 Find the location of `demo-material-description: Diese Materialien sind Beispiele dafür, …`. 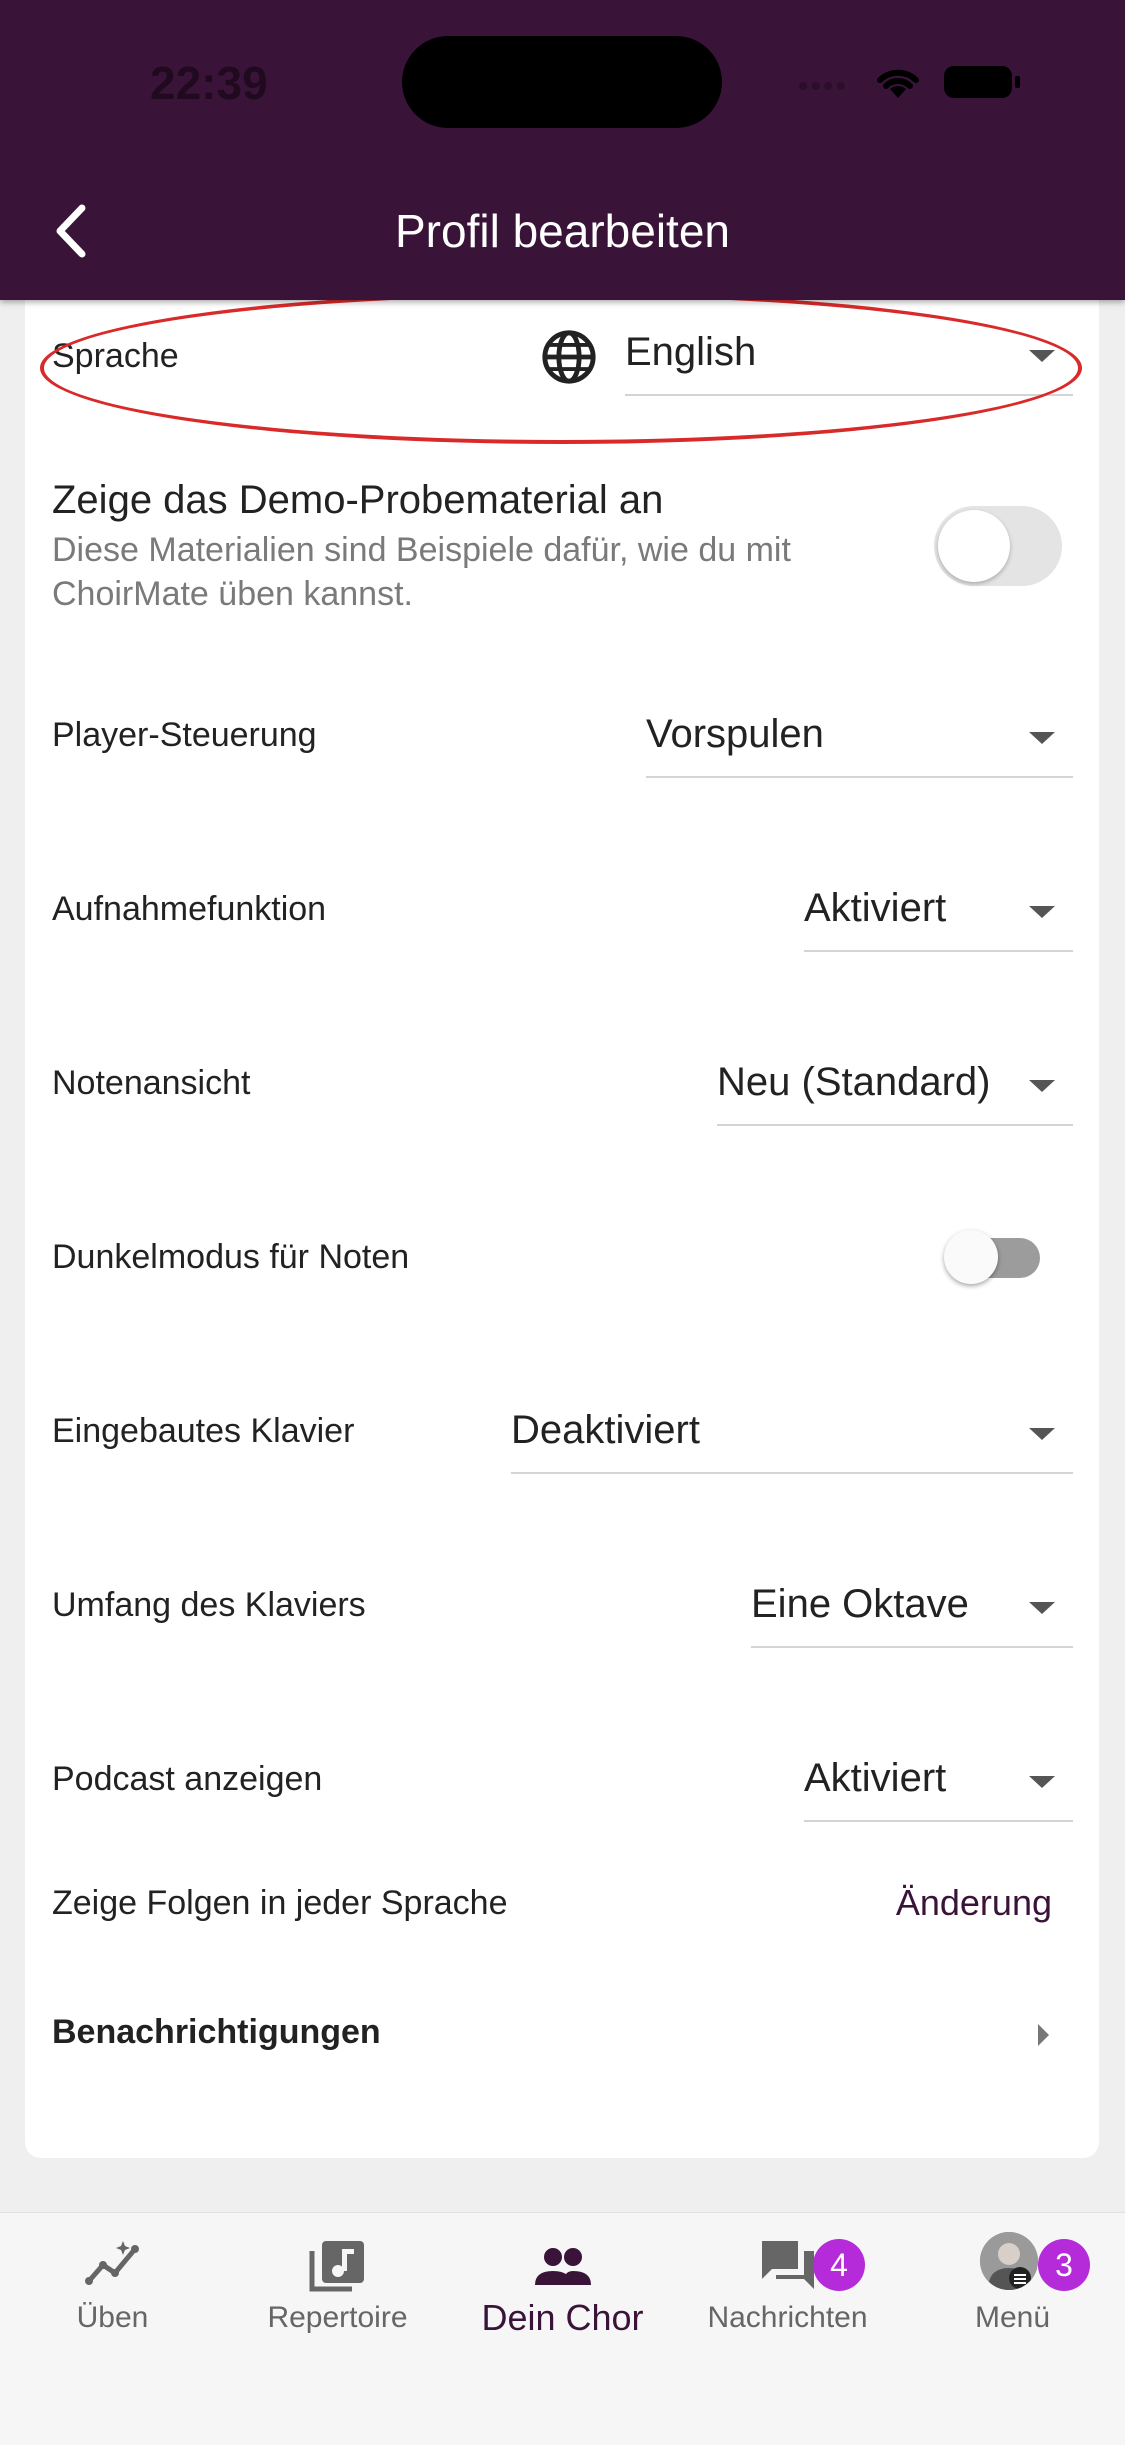

demo-material-description: Diese Materialien sind Beispiele dafür, … is located at coordinates (421, 572).